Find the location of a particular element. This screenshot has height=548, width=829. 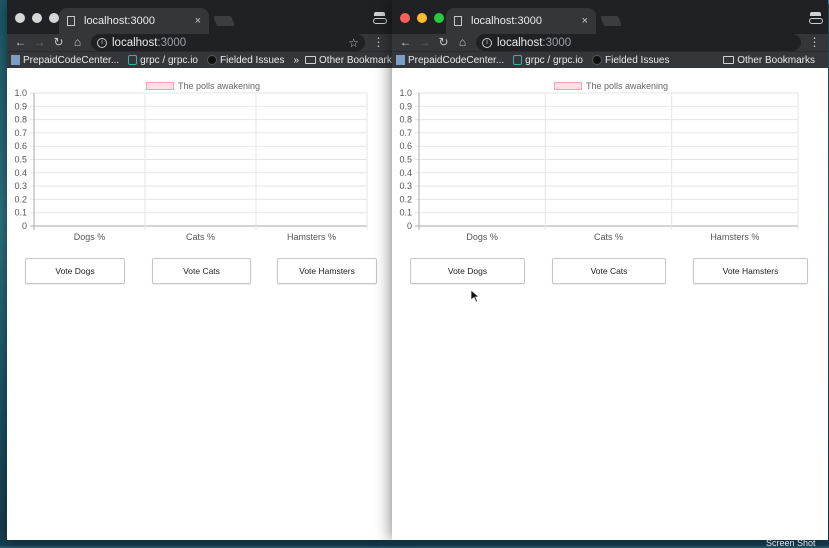

mouse-cursor-icon is located at coordinates (475, 296).